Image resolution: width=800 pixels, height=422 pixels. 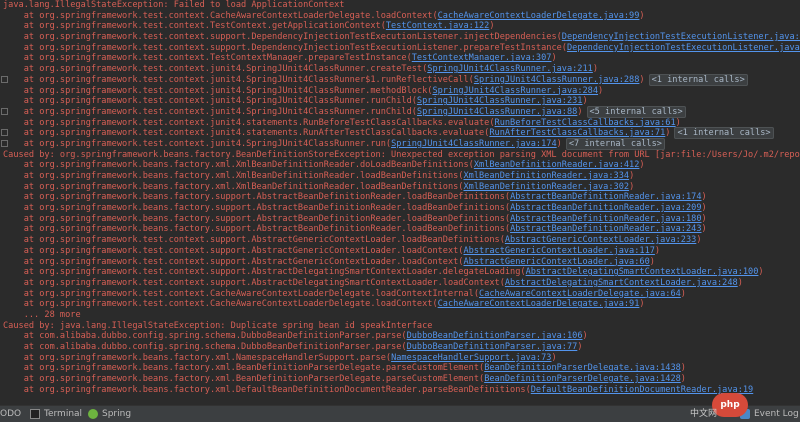 I want to click on source-link: CacheAwareContextLoaderDelegate.java:64, so click(x=580, y=294).